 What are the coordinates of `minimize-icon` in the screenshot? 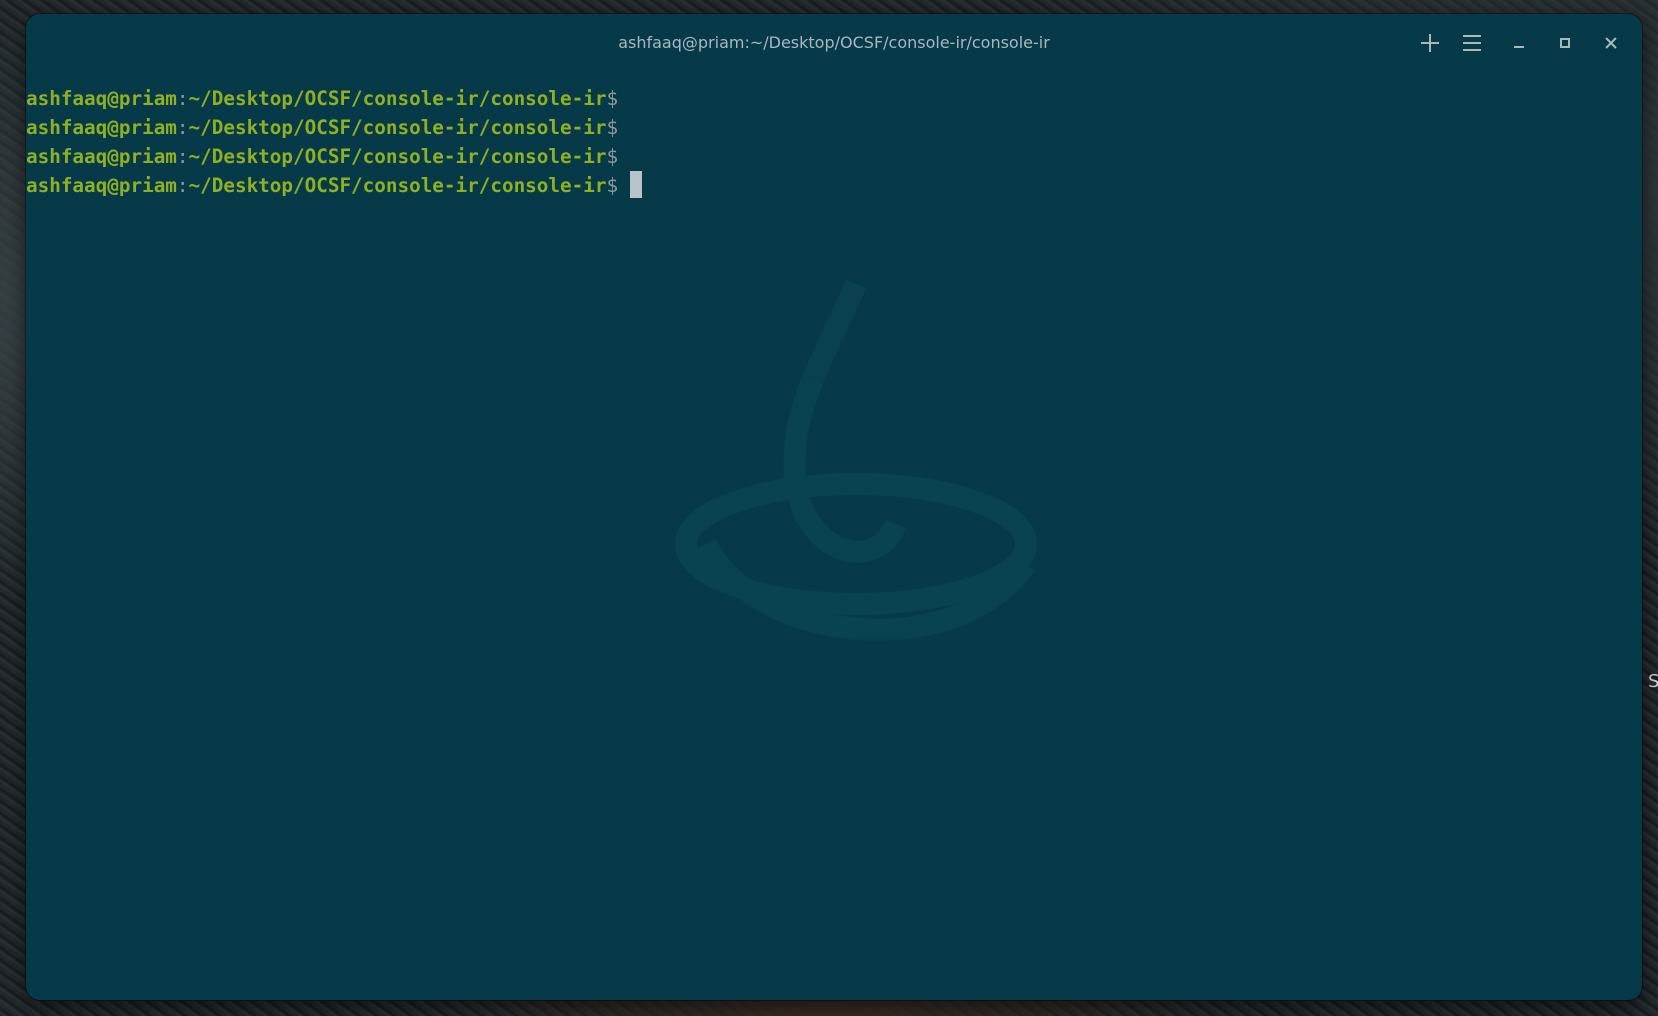 It's located at (1519, 47).